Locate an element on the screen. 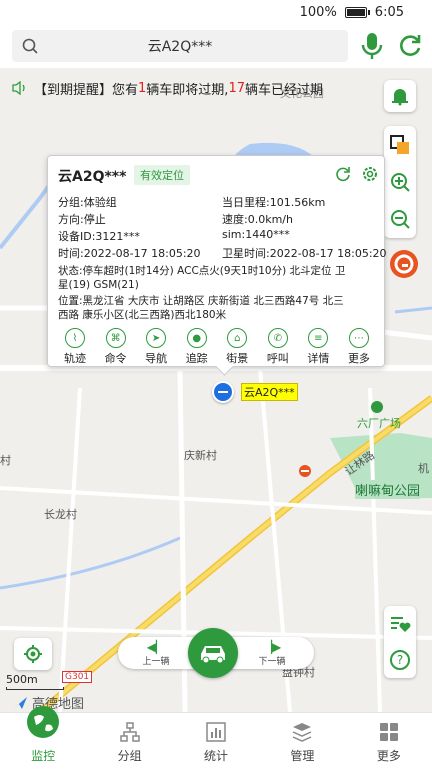 This screenshot has width=432, height=769. traffic-button is located at coordinates (404, 264).